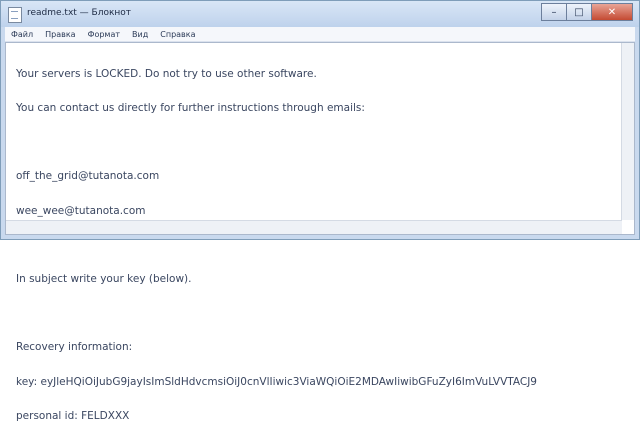 The image size is (640, 445). What do you see at coordinates (177, 34) in the screenshot?
I see `menu-help: Справка` at bounding box center [177, 34].